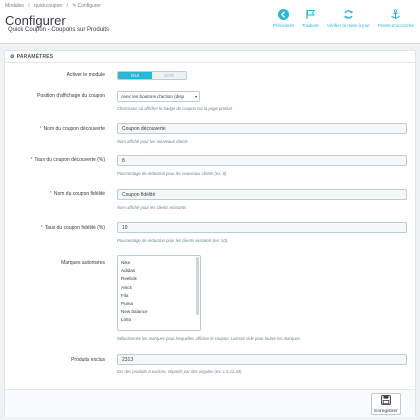 The width and height of the screenshot is (420, 420). What do you see at coordinates (159, 279) in the screenshot?
I see `brand-option: Reebok` at bounding box center [159, 279].